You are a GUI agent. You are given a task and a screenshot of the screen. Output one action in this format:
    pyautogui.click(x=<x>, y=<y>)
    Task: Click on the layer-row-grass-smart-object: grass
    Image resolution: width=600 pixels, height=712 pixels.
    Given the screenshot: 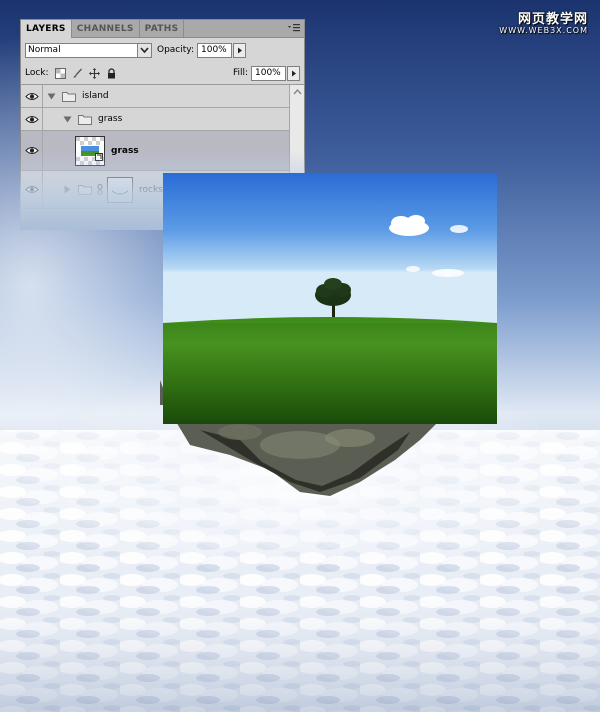 What is the action you would take?
    pyautogui.click(x=155, y=151)
    